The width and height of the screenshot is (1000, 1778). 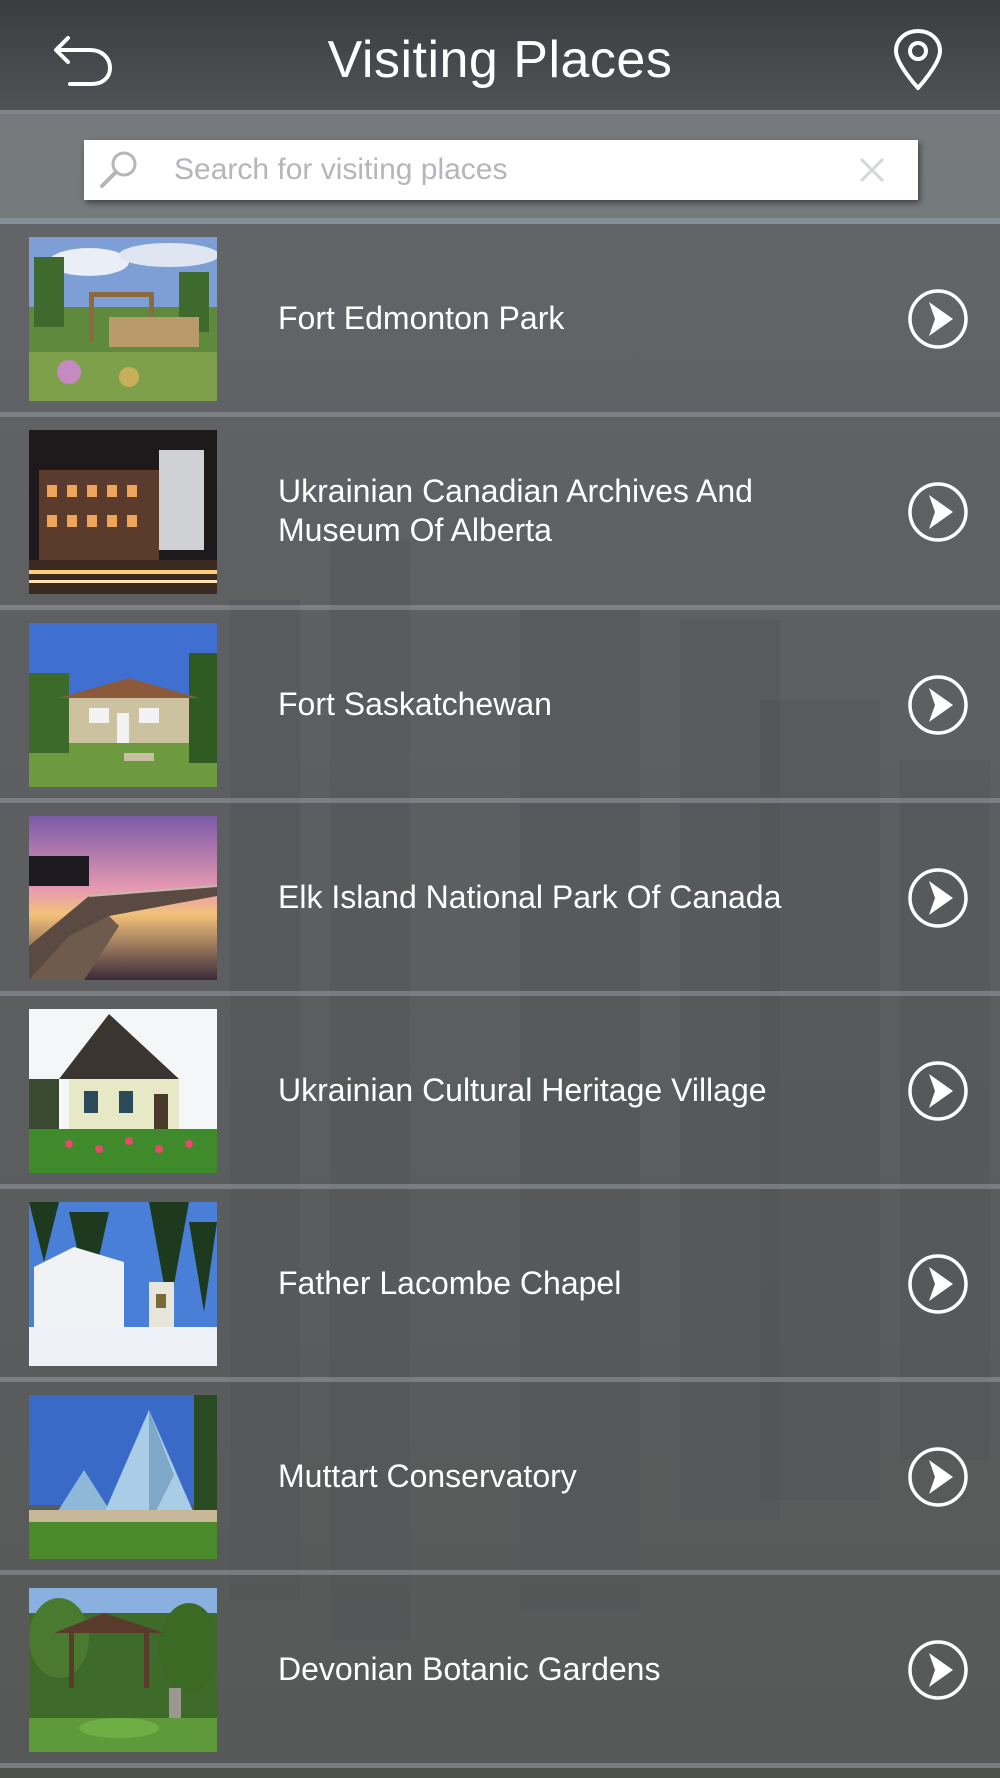 I want to click on clear-icon, so click(x=872, y=170).